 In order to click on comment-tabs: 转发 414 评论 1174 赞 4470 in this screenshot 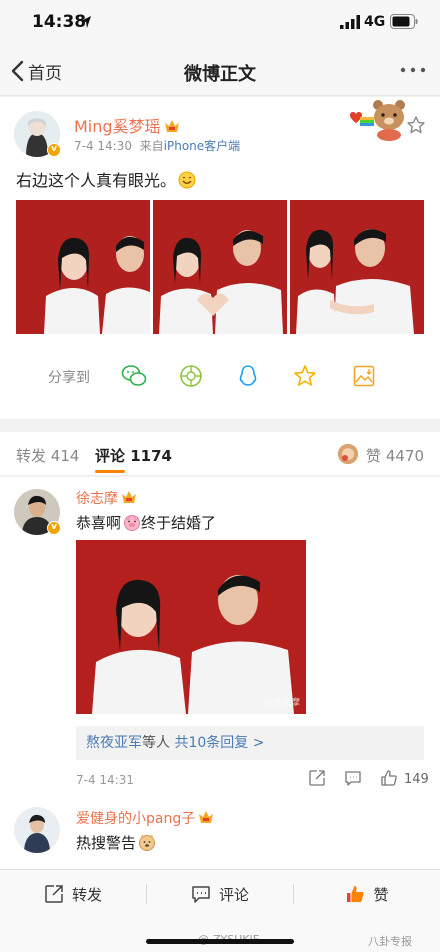, I will do `click(220, 454)`.